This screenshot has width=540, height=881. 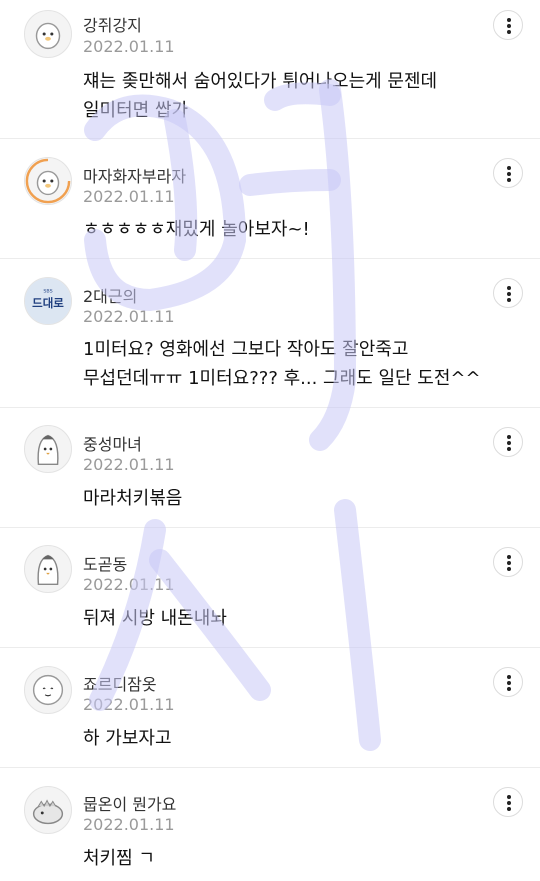 I want to click on tv-show-logo-icon: SBS 드대로, so click(x=48, y=301).